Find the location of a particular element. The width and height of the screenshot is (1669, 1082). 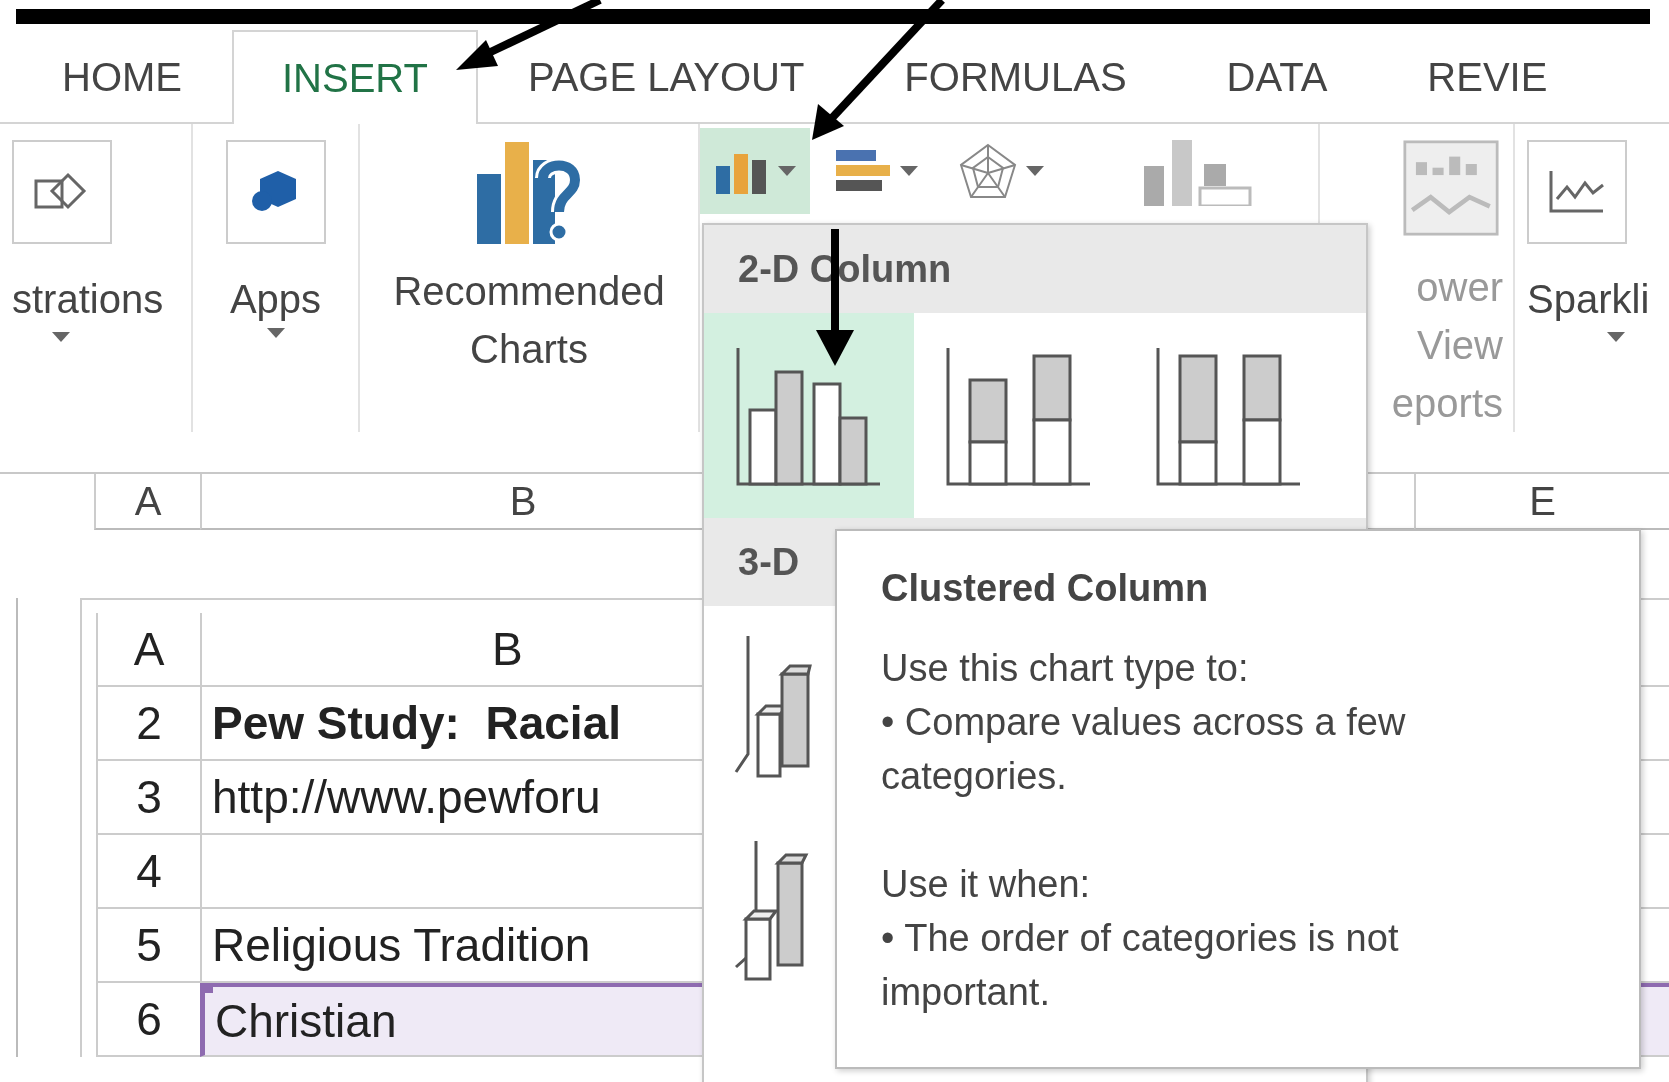

sparklines-label: Sparkli is located at coordinates (1588, 299).